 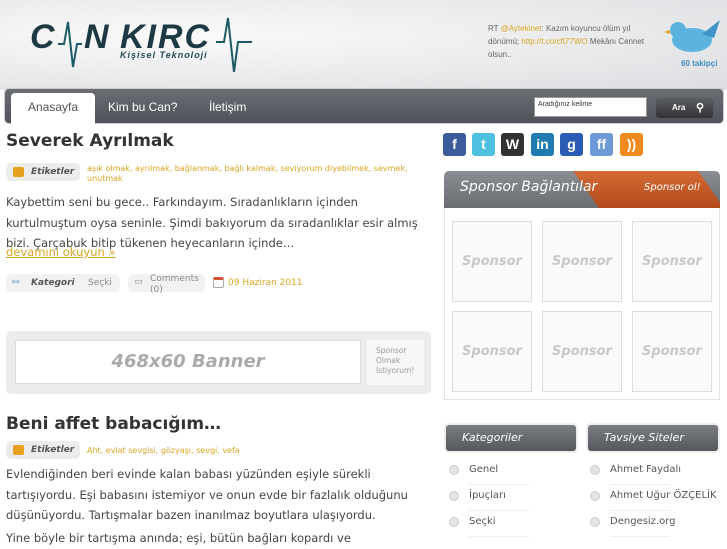 I want to click on followers-count: 60 takipçi, so click(x=699, y=63).